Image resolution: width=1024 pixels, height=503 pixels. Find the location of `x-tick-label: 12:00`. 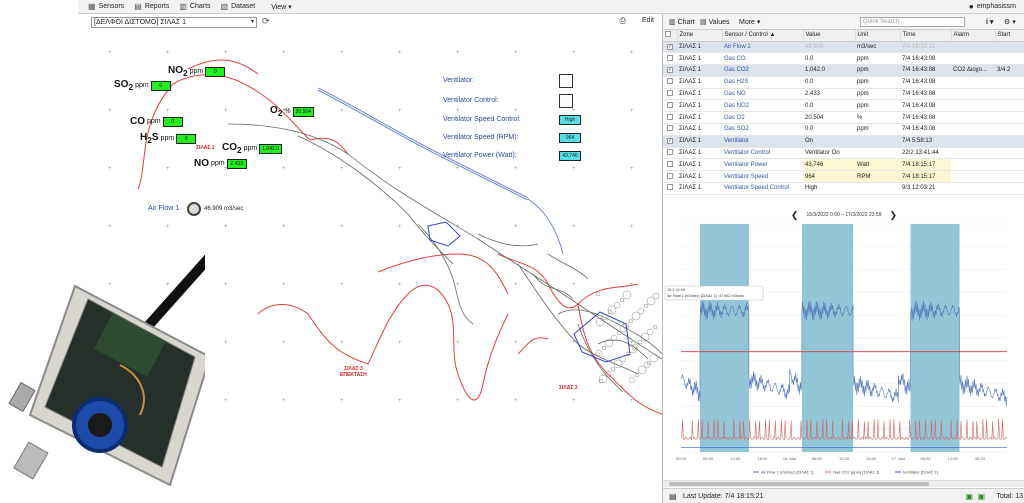

x-tick-label: 12:00 is located at coordinates (844, 458).